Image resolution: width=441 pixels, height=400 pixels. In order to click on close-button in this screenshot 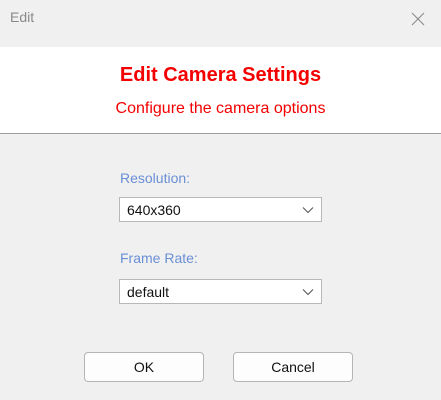, I will do `click(418, 19)`.